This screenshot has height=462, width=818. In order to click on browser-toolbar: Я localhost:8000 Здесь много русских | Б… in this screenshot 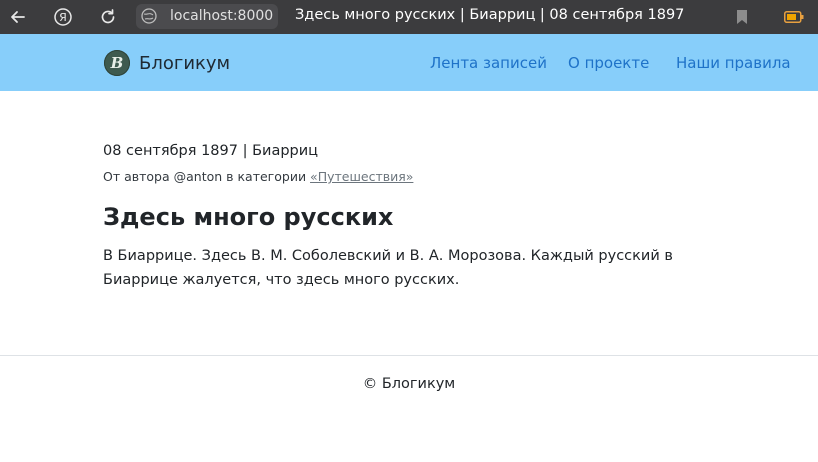, I will do `click(409, 17)`.